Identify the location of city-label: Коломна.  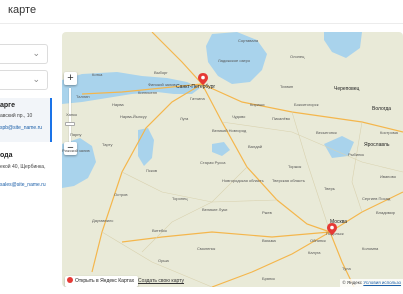
(370, 248).